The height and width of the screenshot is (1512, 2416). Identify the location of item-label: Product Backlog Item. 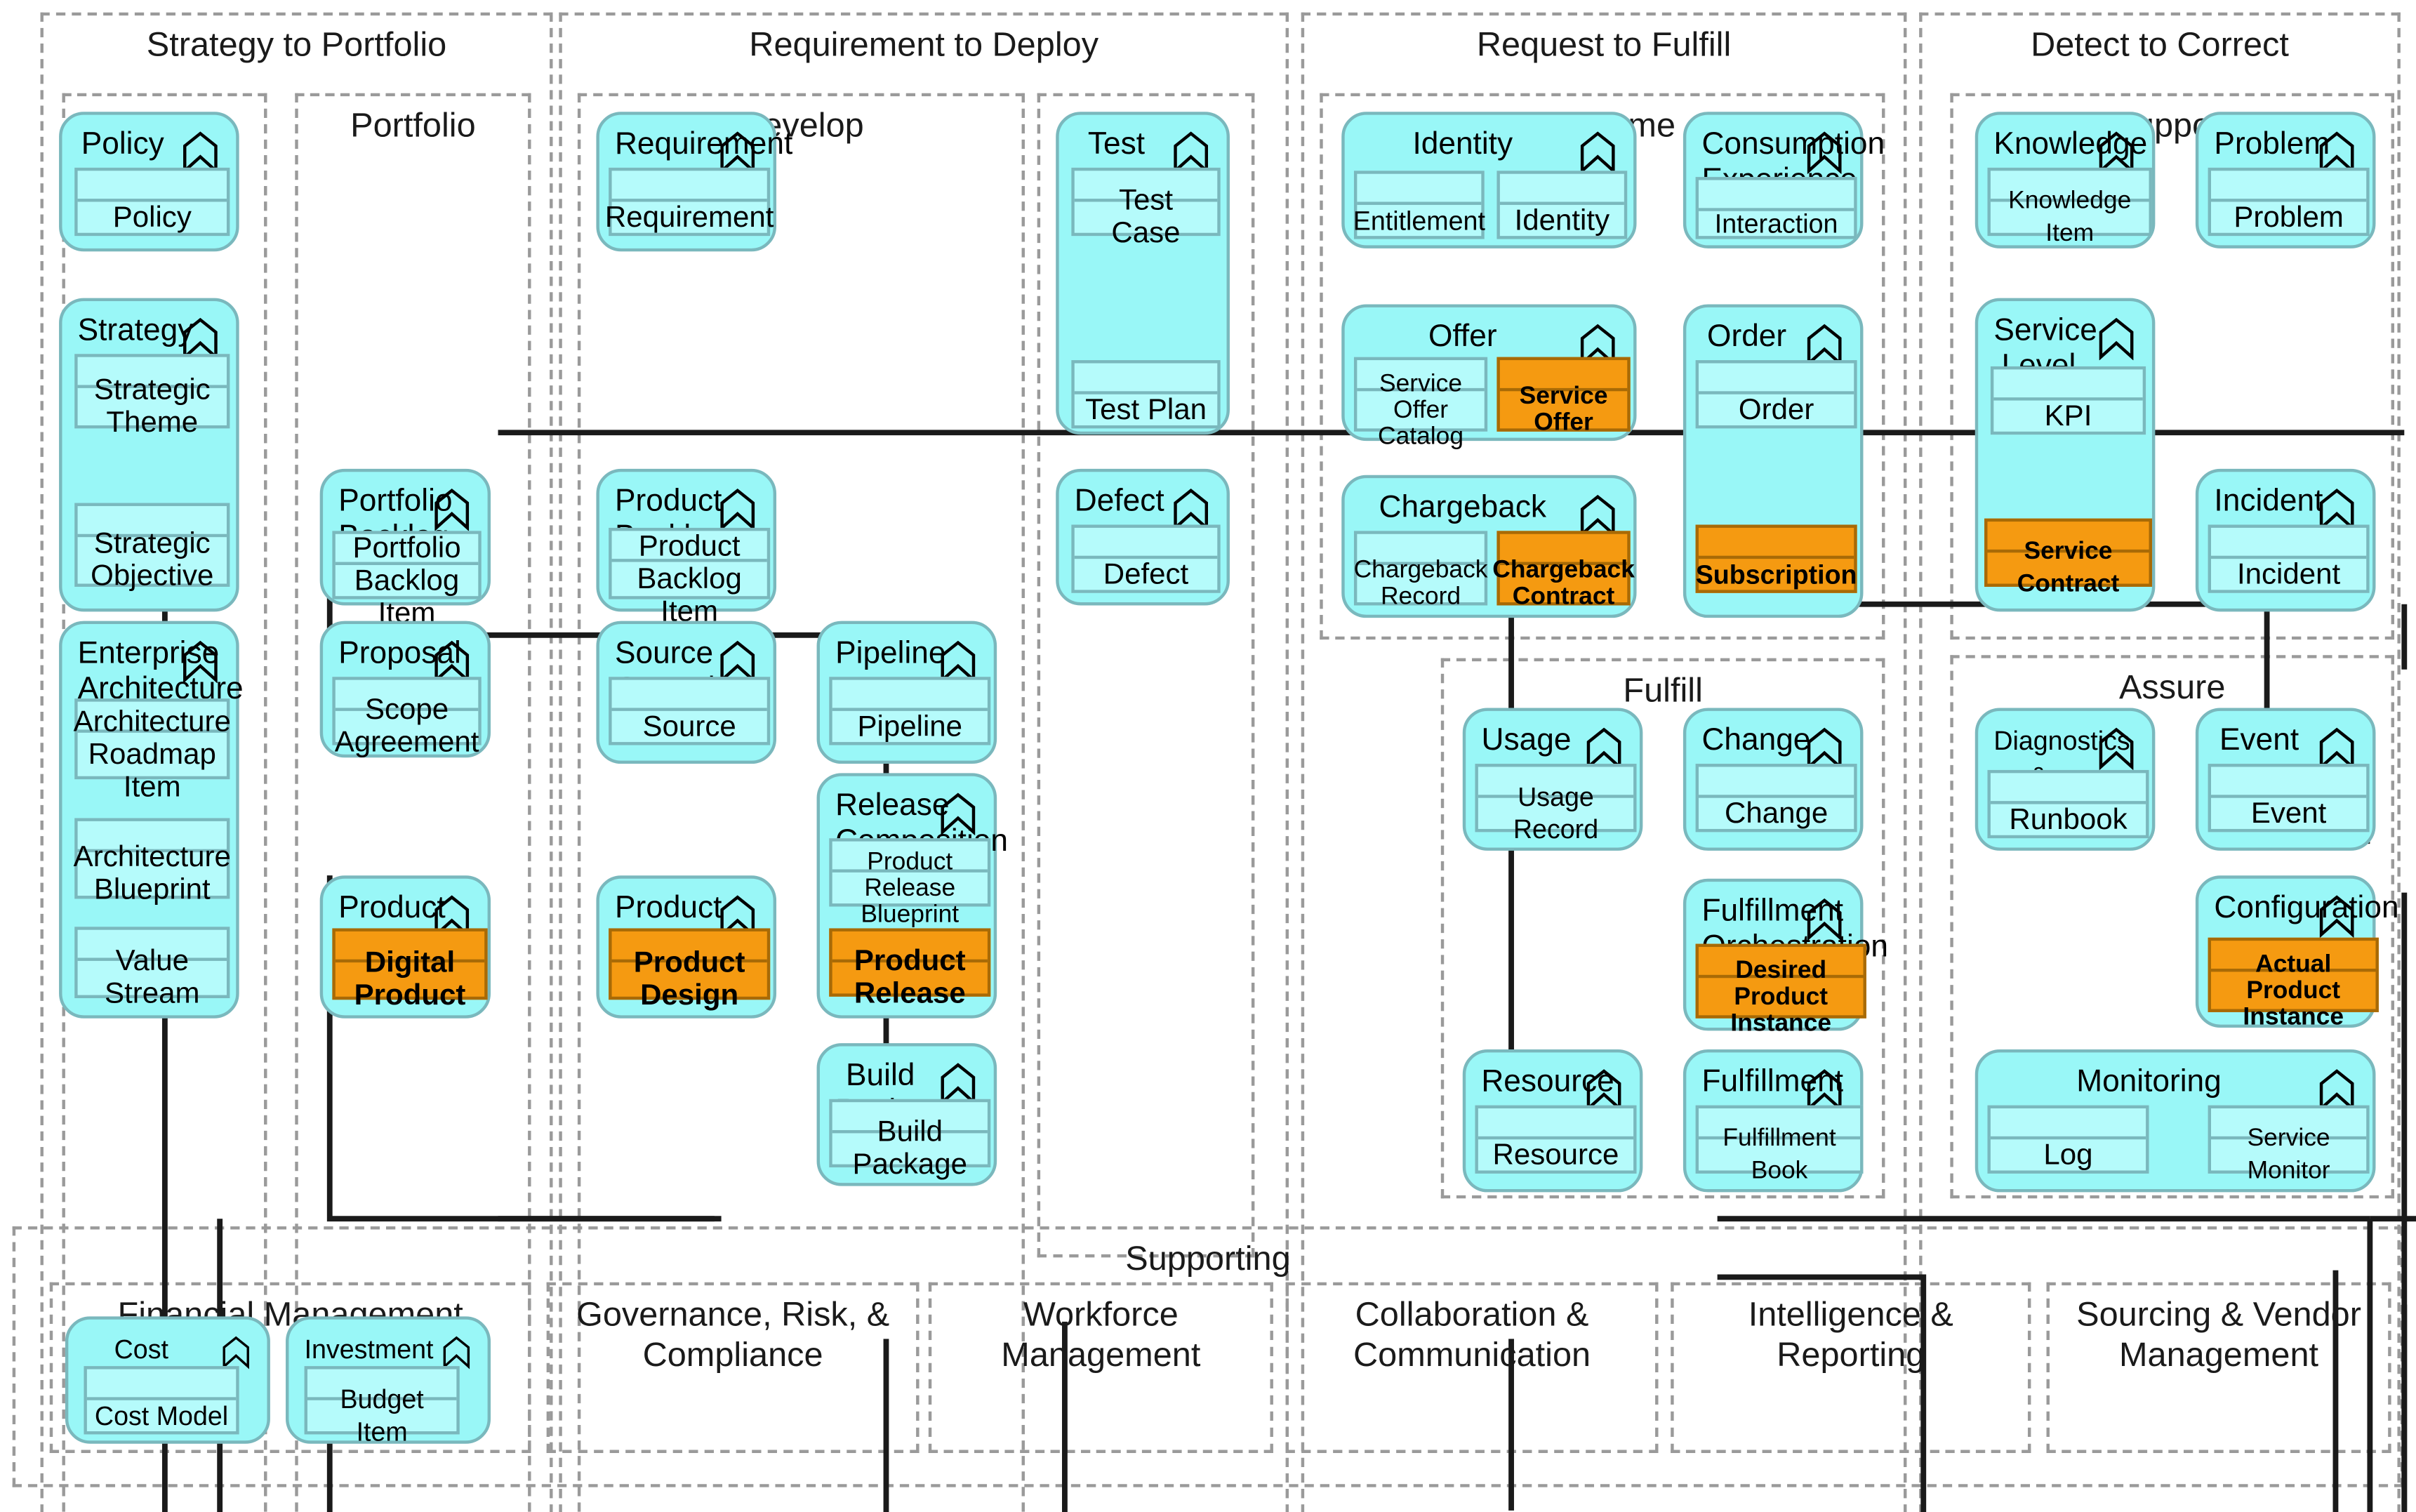
(689, 579).